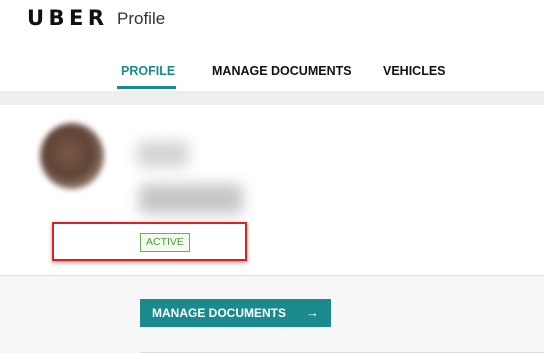 Image resolution: width=544 pixels, height=353 pixels. Describe the element at coordinates (312, 312) in the screenshot. I see `arrow-right-icon: →` at that location.